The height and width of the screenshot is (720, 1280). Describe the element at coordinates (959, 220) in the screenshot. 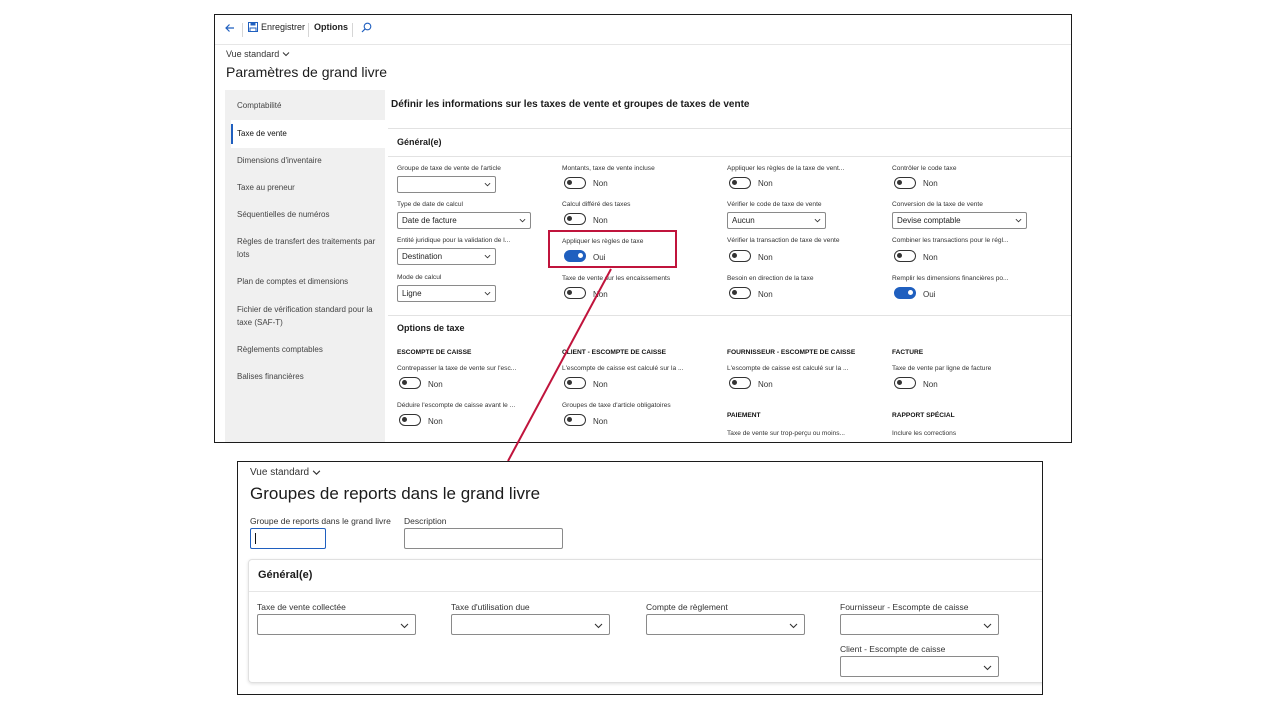

I see `tax-conversion-select: Devise comptable` at that location.